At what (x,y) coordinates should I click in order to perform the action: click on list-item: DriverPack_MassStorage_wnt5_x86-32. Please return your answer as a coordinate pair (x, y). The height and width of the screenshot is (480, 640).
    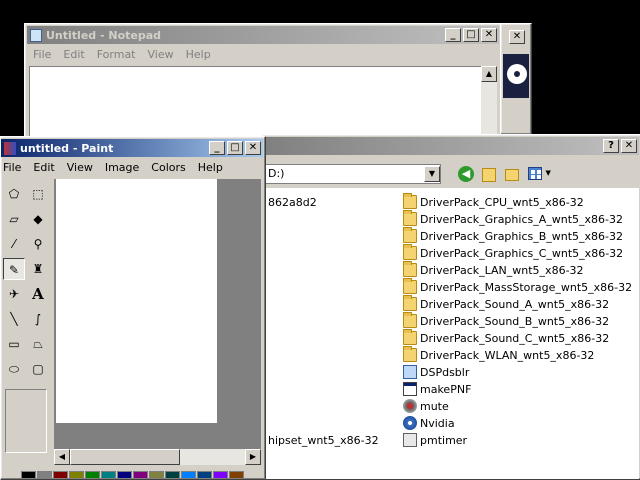
    Looking at the image, I should click on (518, 286).